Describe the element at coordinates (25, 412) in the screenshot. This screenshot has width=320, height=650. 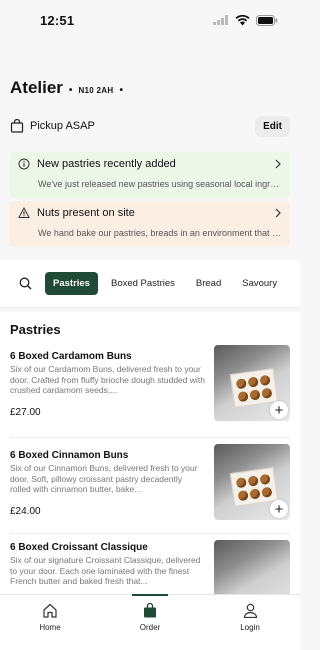
I see `product-price: £27.00` at that location.